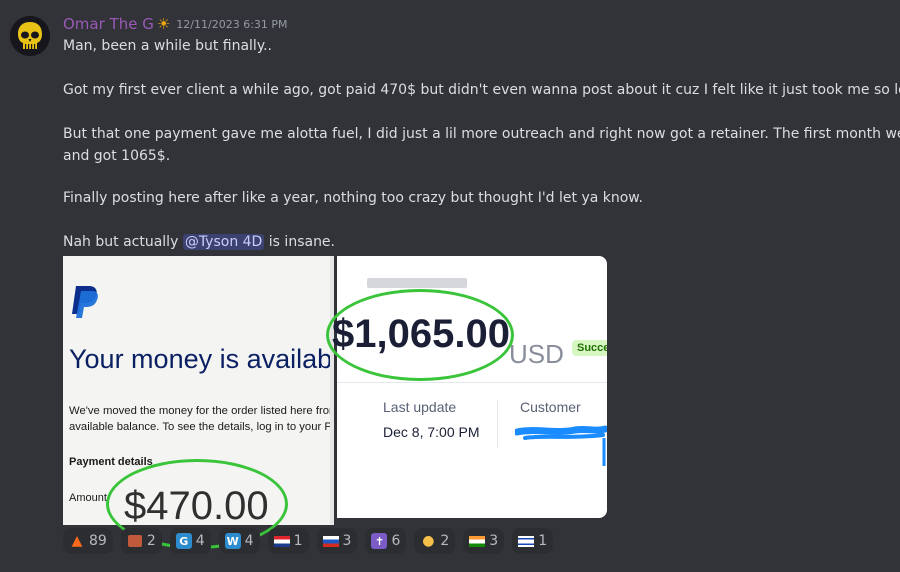  I want to click on reactions-bar: ▲ 89 2 G 4 W 4 1 3 ✝ 6 ● 2 3 1, so click(308, 541).